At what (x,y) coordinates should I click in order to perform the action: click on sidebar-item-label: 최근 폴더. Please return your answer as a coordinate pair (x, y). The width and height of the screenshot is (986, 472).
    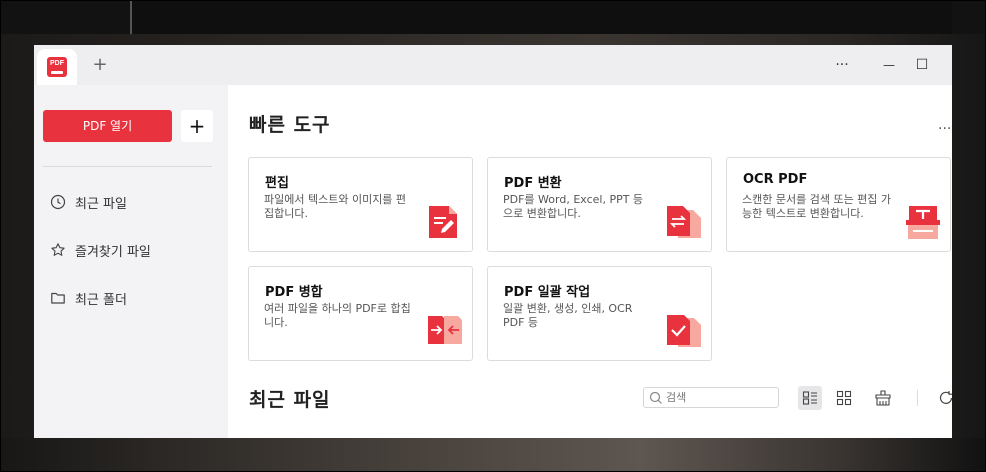
    Looking at the image, I should click on (101, 300).